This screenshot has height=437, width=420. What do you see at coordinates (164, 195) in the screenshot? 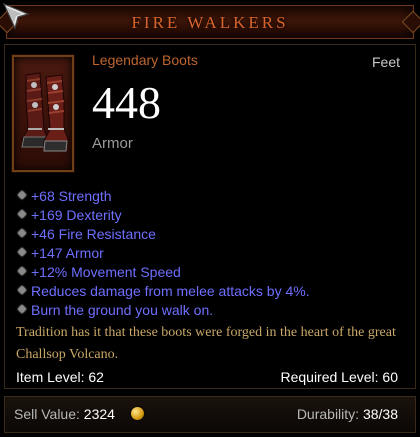
I see `stat-row: +68 Strength` at bounding box center [164, 195].